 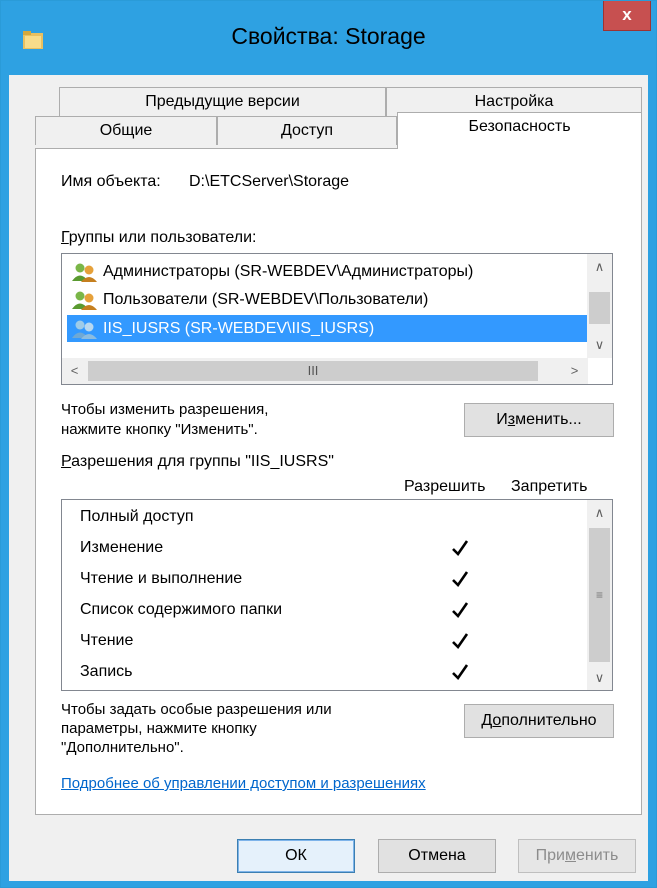 What do you see at coordinates (519, 126) in the screenshot?
I see `tab-label: Безопасность` at bounding box center [519, 126].